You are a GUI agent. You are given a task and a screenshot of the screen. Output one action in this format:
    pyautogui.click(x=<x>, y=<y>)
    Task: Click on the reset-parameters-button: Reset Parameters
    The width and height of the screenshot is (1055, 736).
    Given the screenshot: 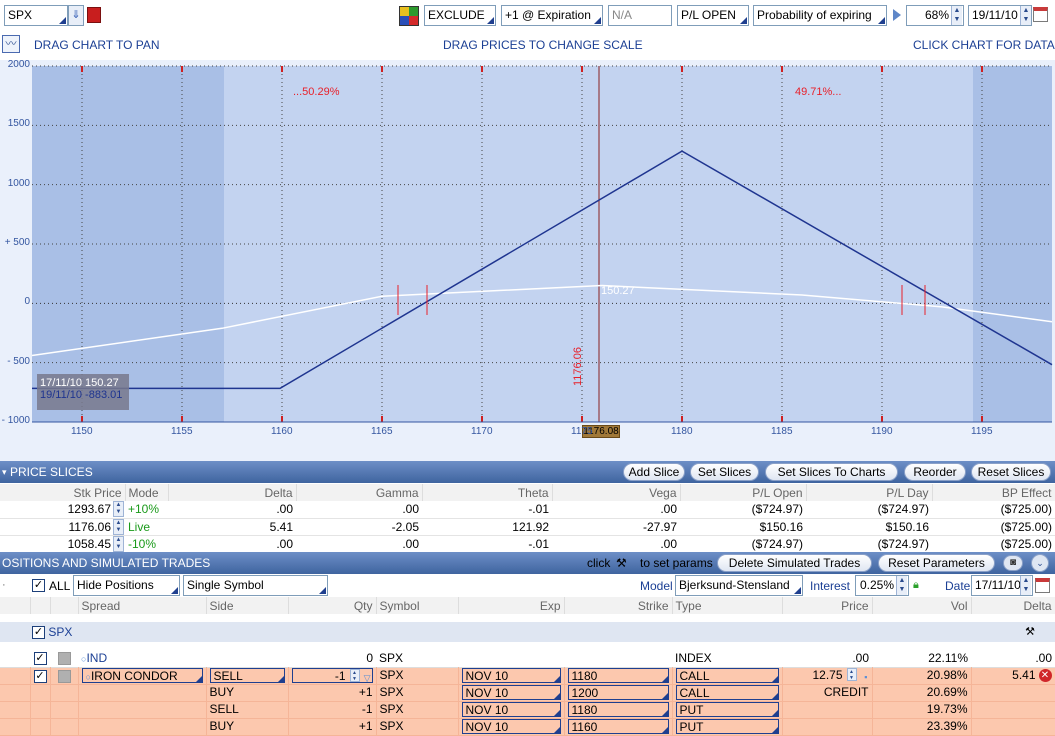 What is the action you would take?
    pyautogui.click(x=936, y=563)
    